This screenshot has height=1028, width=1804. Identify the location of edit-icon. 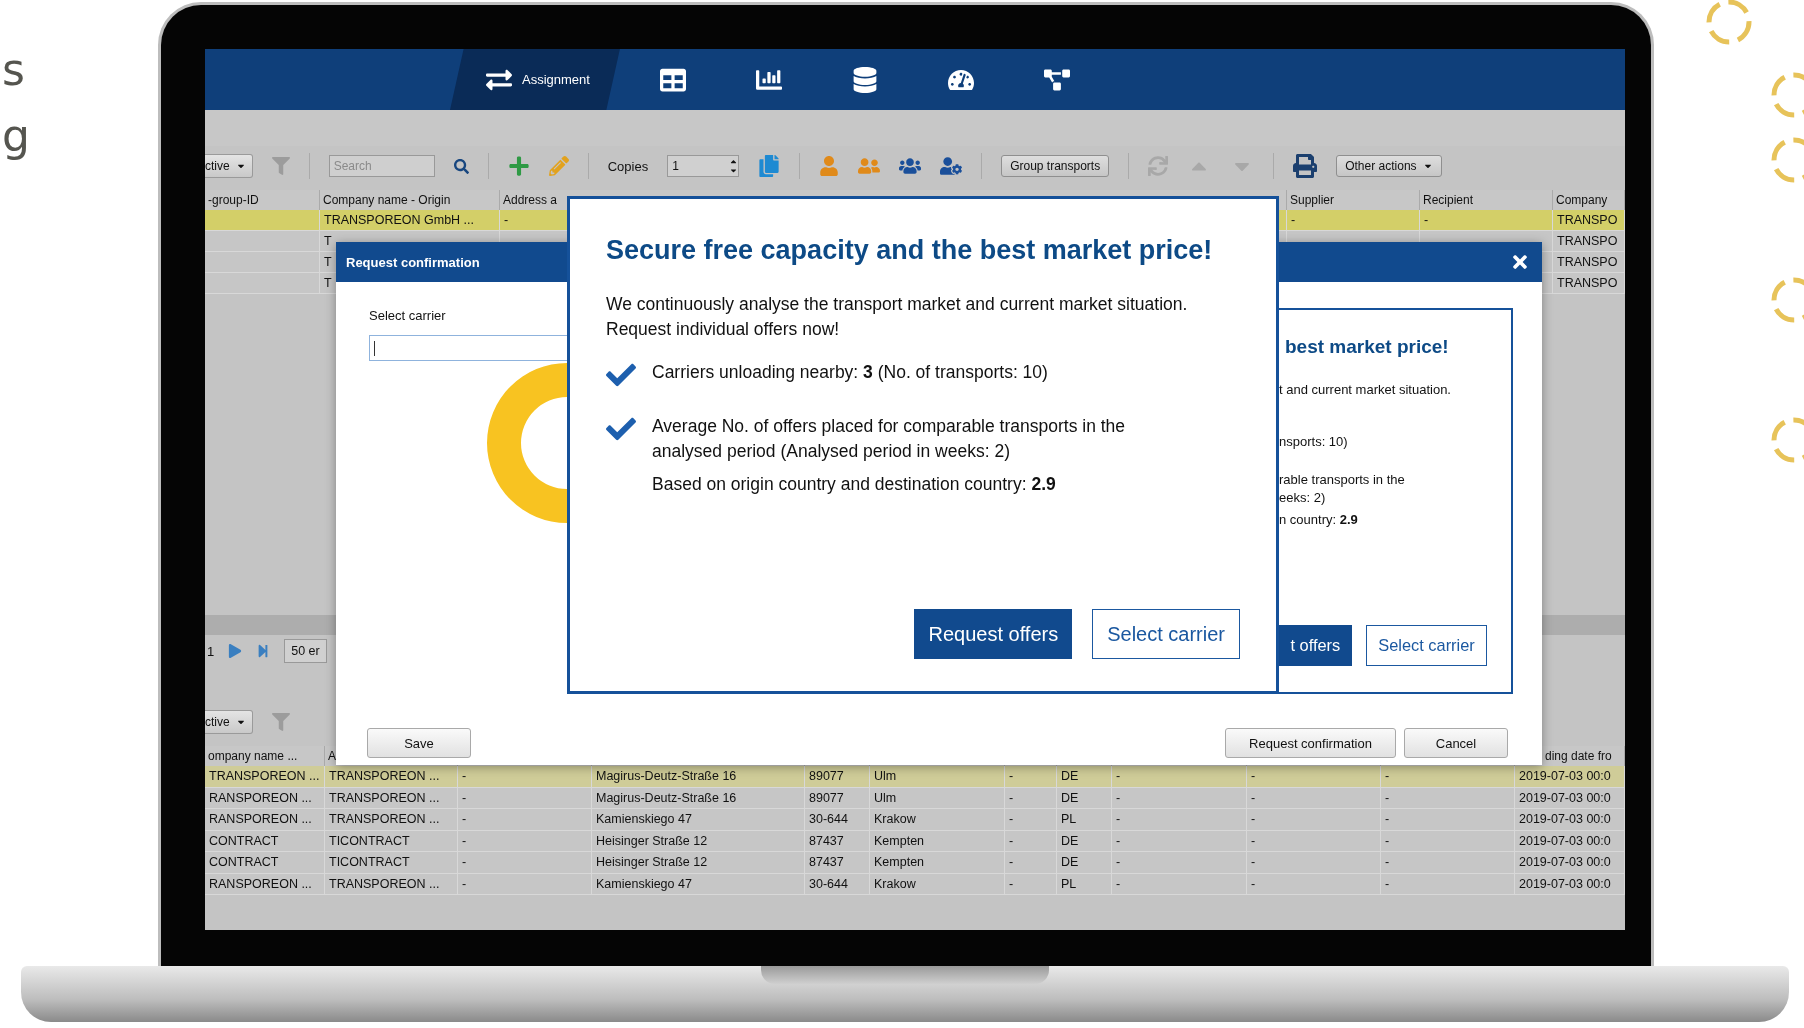
(558, 166).